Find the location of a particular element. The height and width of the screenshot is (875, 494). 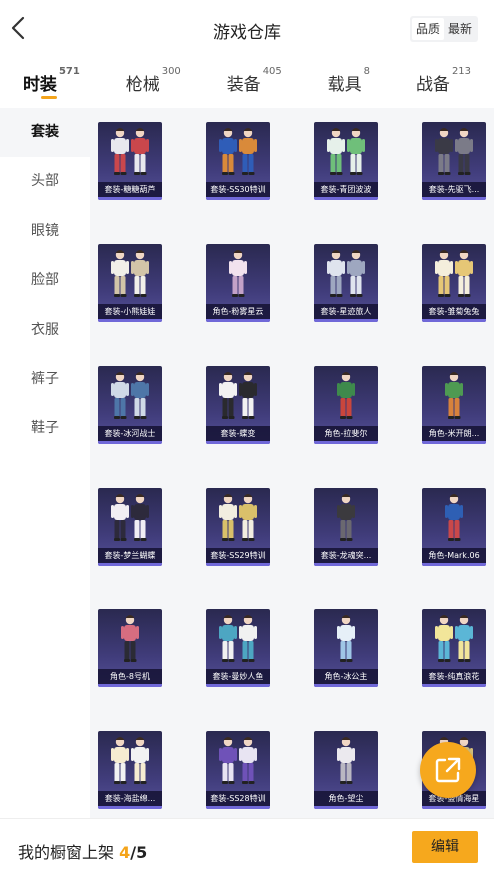

item-card: 套装-冰河战士 is located at coordinates (130, 405).